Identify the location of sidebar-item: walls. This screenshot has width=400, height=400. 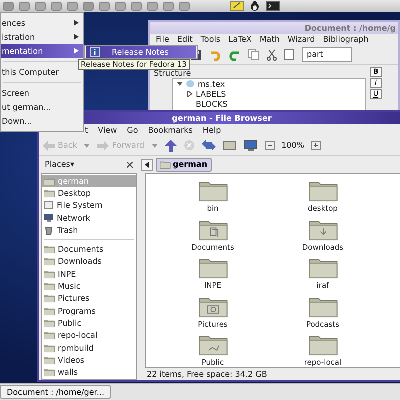
(89, 372).